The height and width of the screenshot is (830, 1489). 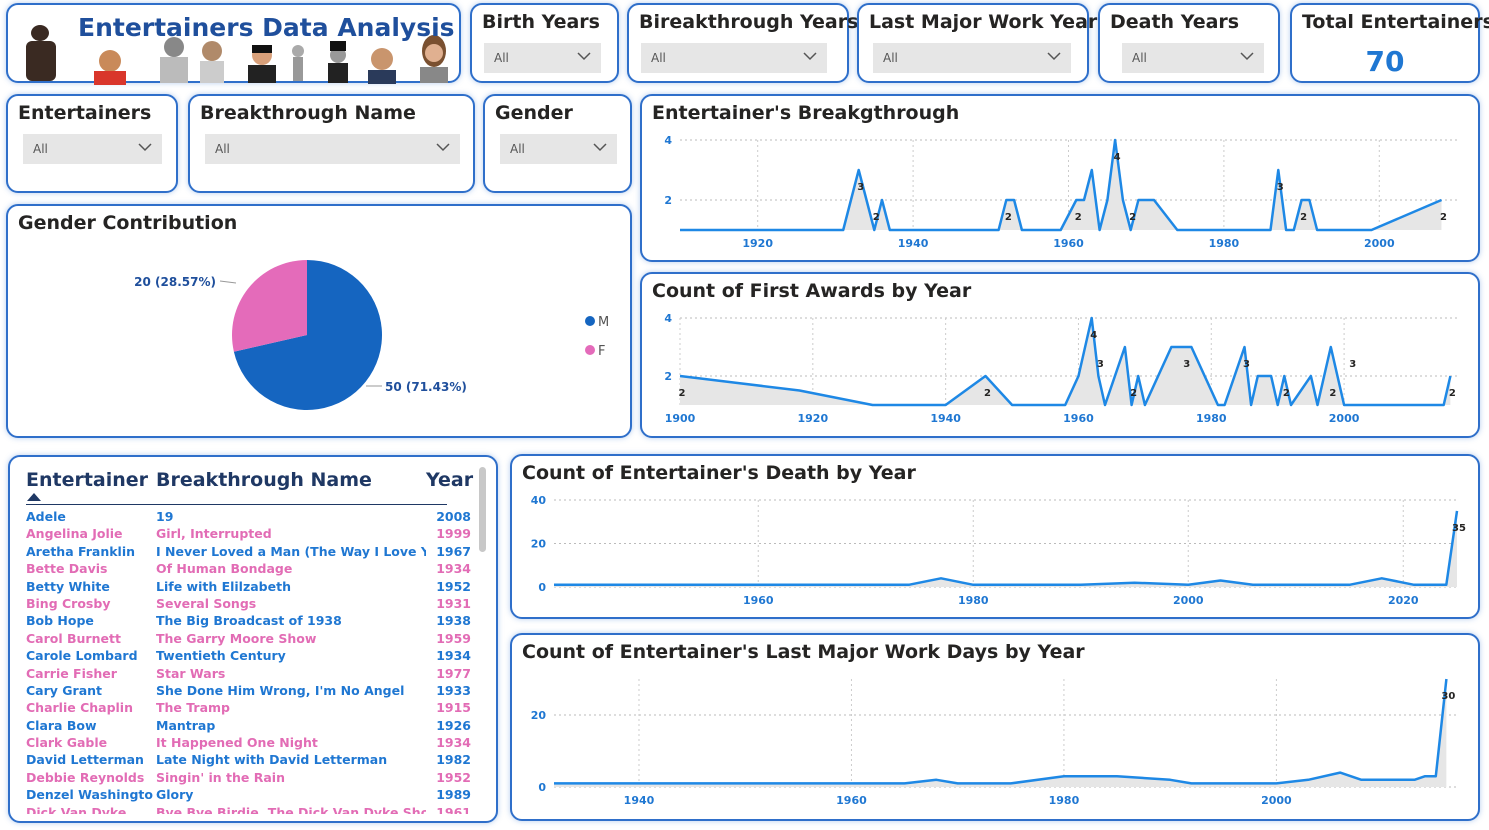 What do you see at coordinates (248, 569) in the screenshot?
I see `table-row: Bette Davis Of Human Bondage 1934` at bounding box center [248, 569].